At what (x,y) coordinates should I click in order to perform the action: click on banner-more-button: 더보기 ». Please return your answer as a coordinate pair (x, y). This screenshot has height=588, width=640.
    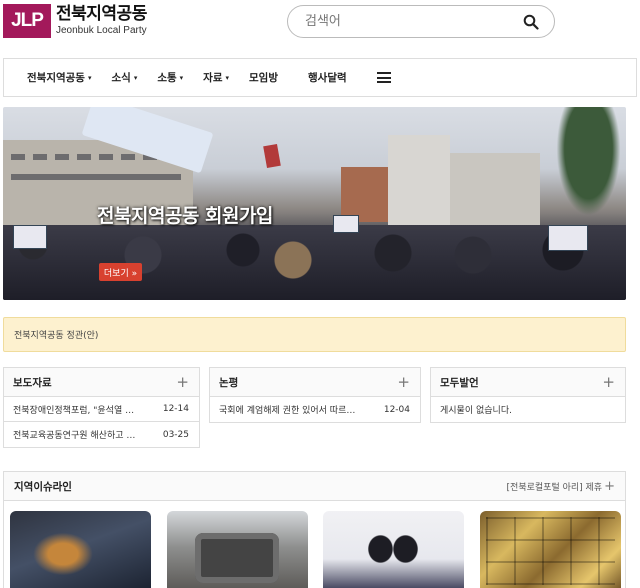
    Looking at the image, I should click on (120, 272).